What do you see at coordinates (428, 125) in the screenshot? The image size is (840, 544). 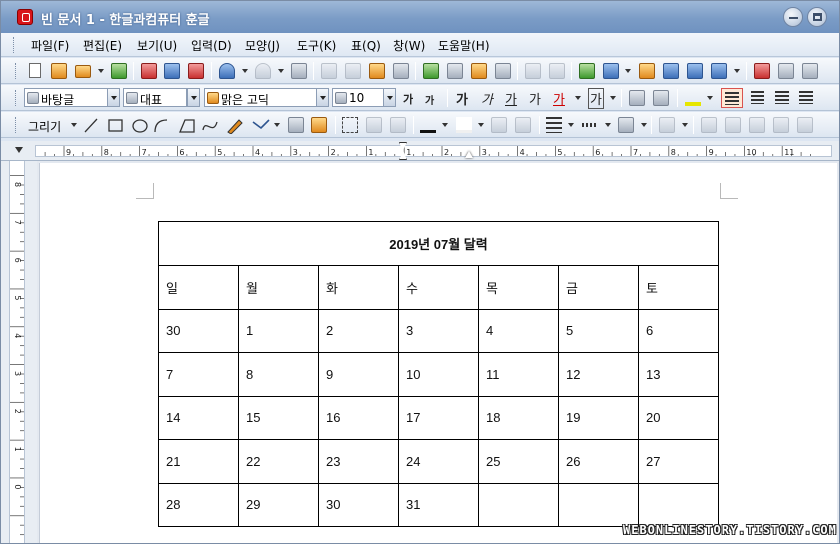 I see `line-color-icon` at bounding box center [428, 125].